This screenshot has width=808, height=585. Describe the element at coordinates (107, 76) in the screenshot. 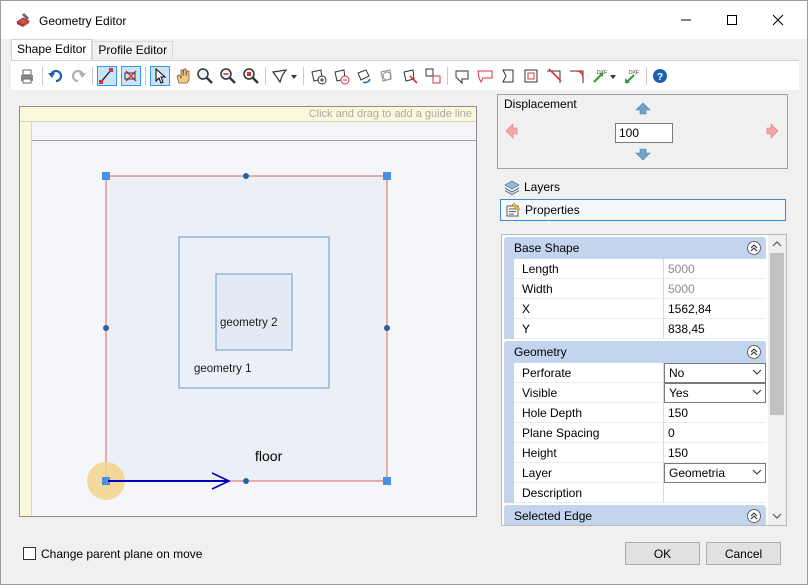

I see `snap-toggle-button` at that location.